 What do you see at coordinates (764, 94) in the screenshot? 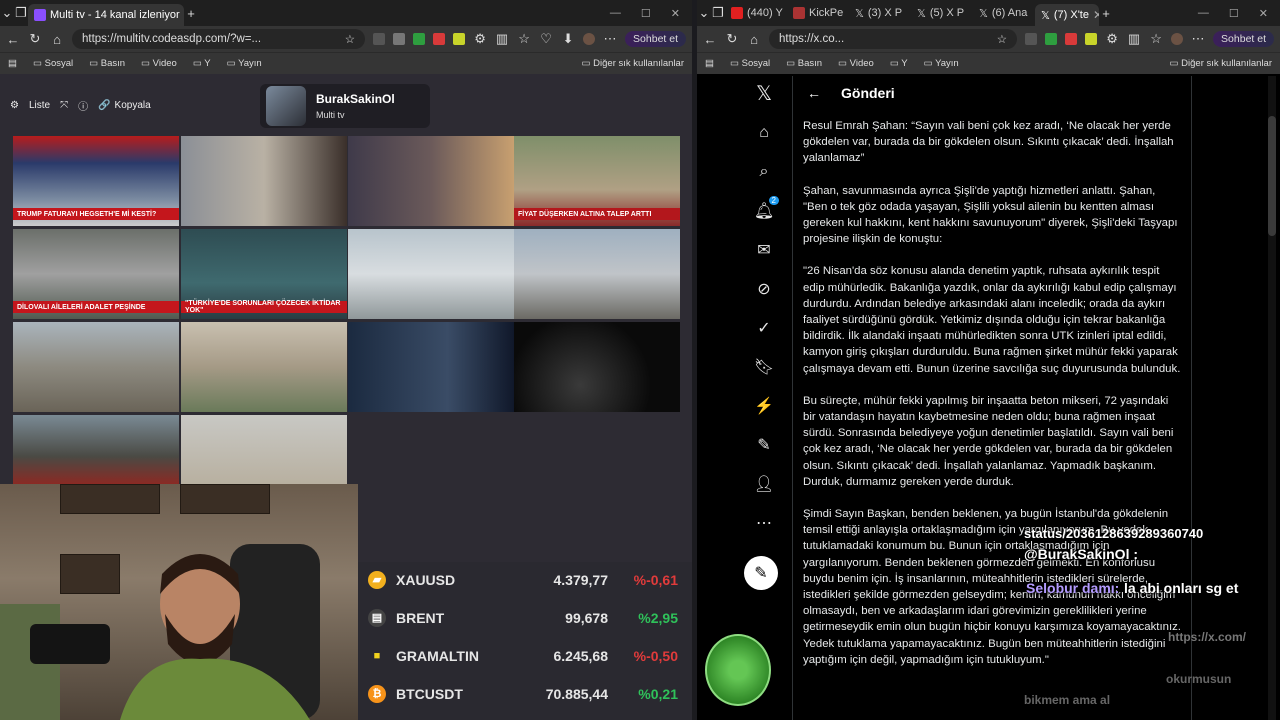
I see `x-logo-icon: 𝕏` at bounding box center [764, 94].